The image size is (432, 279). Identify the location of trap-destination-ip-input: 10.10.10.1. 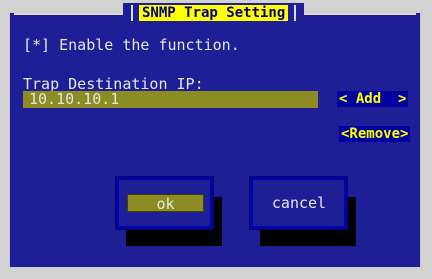
(170, 99).